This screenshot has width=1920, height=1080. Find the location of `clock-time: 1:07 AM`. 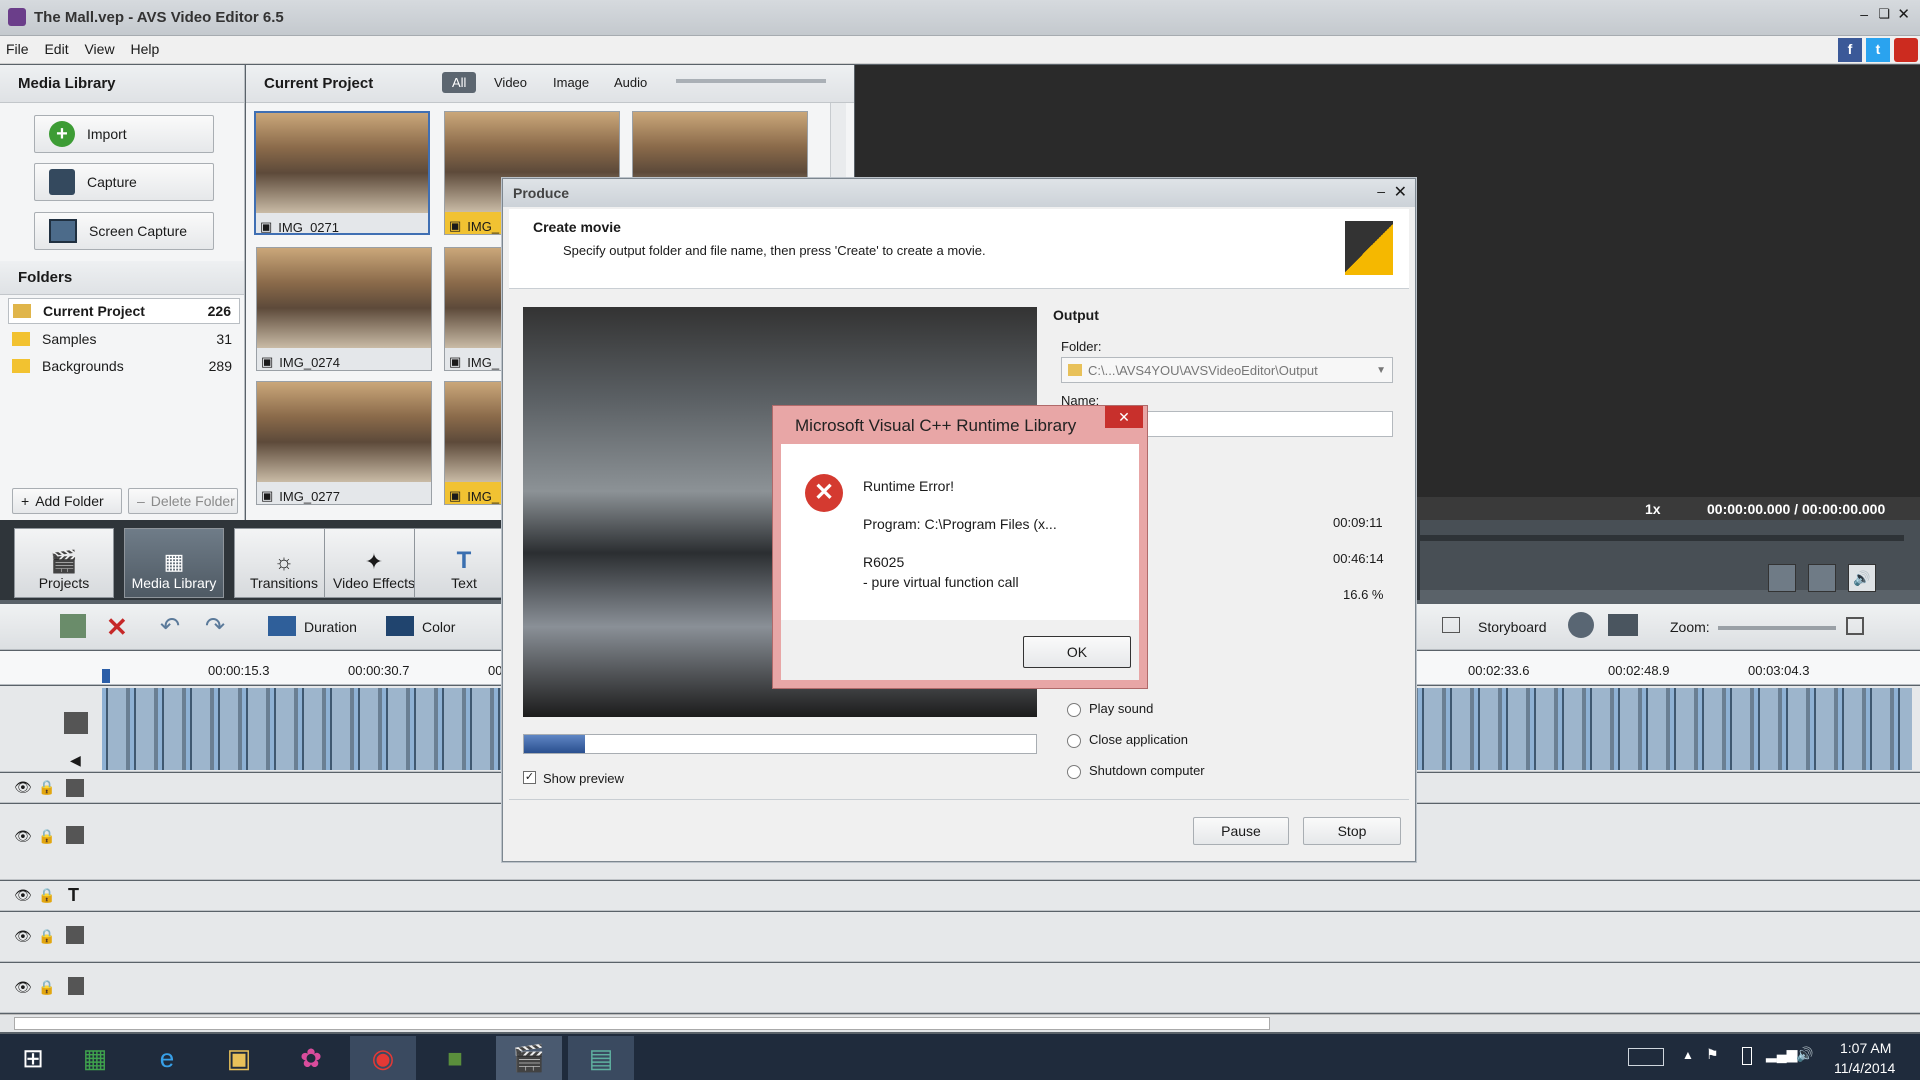

clock-time: 1:07 AM is located at coordinates (1865, 1048).